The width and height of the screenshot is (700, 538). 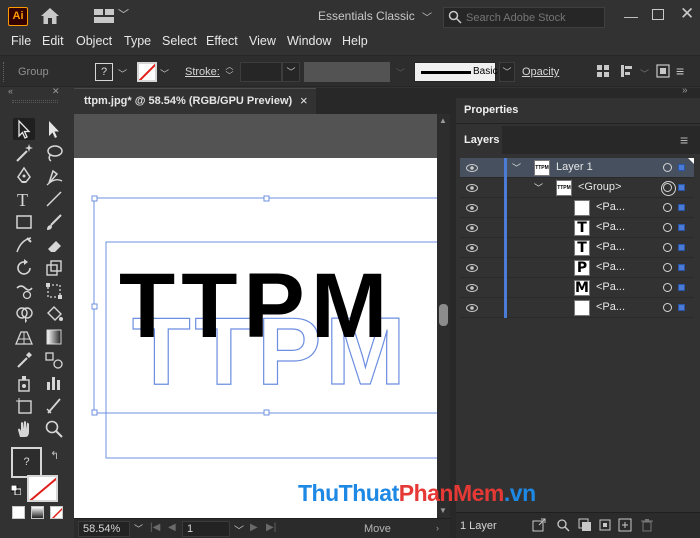 What do you see at coordinates (304, 100) in the screenshot?
I see `close-tab-icon: ×` at bounding box center [304, 100].